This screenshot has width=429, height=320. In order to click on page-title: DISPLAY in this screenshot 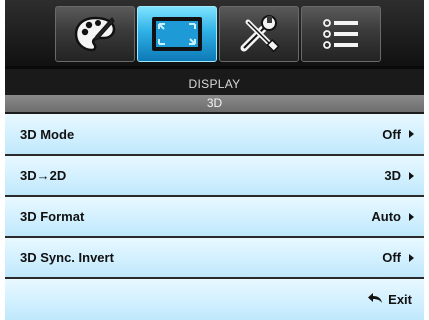, I will do `click(214, 82)`.